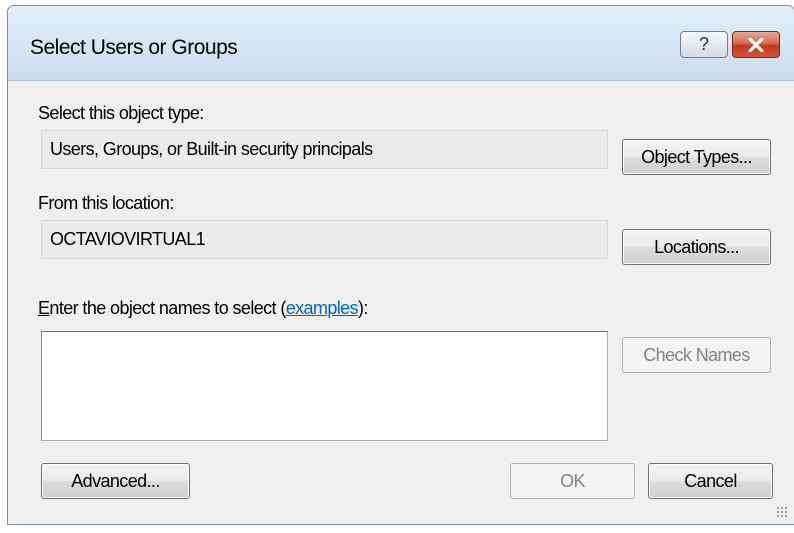 The height and width of the screenshot is (533, 794). I want to click on help-button: ?, so click(704, 44).